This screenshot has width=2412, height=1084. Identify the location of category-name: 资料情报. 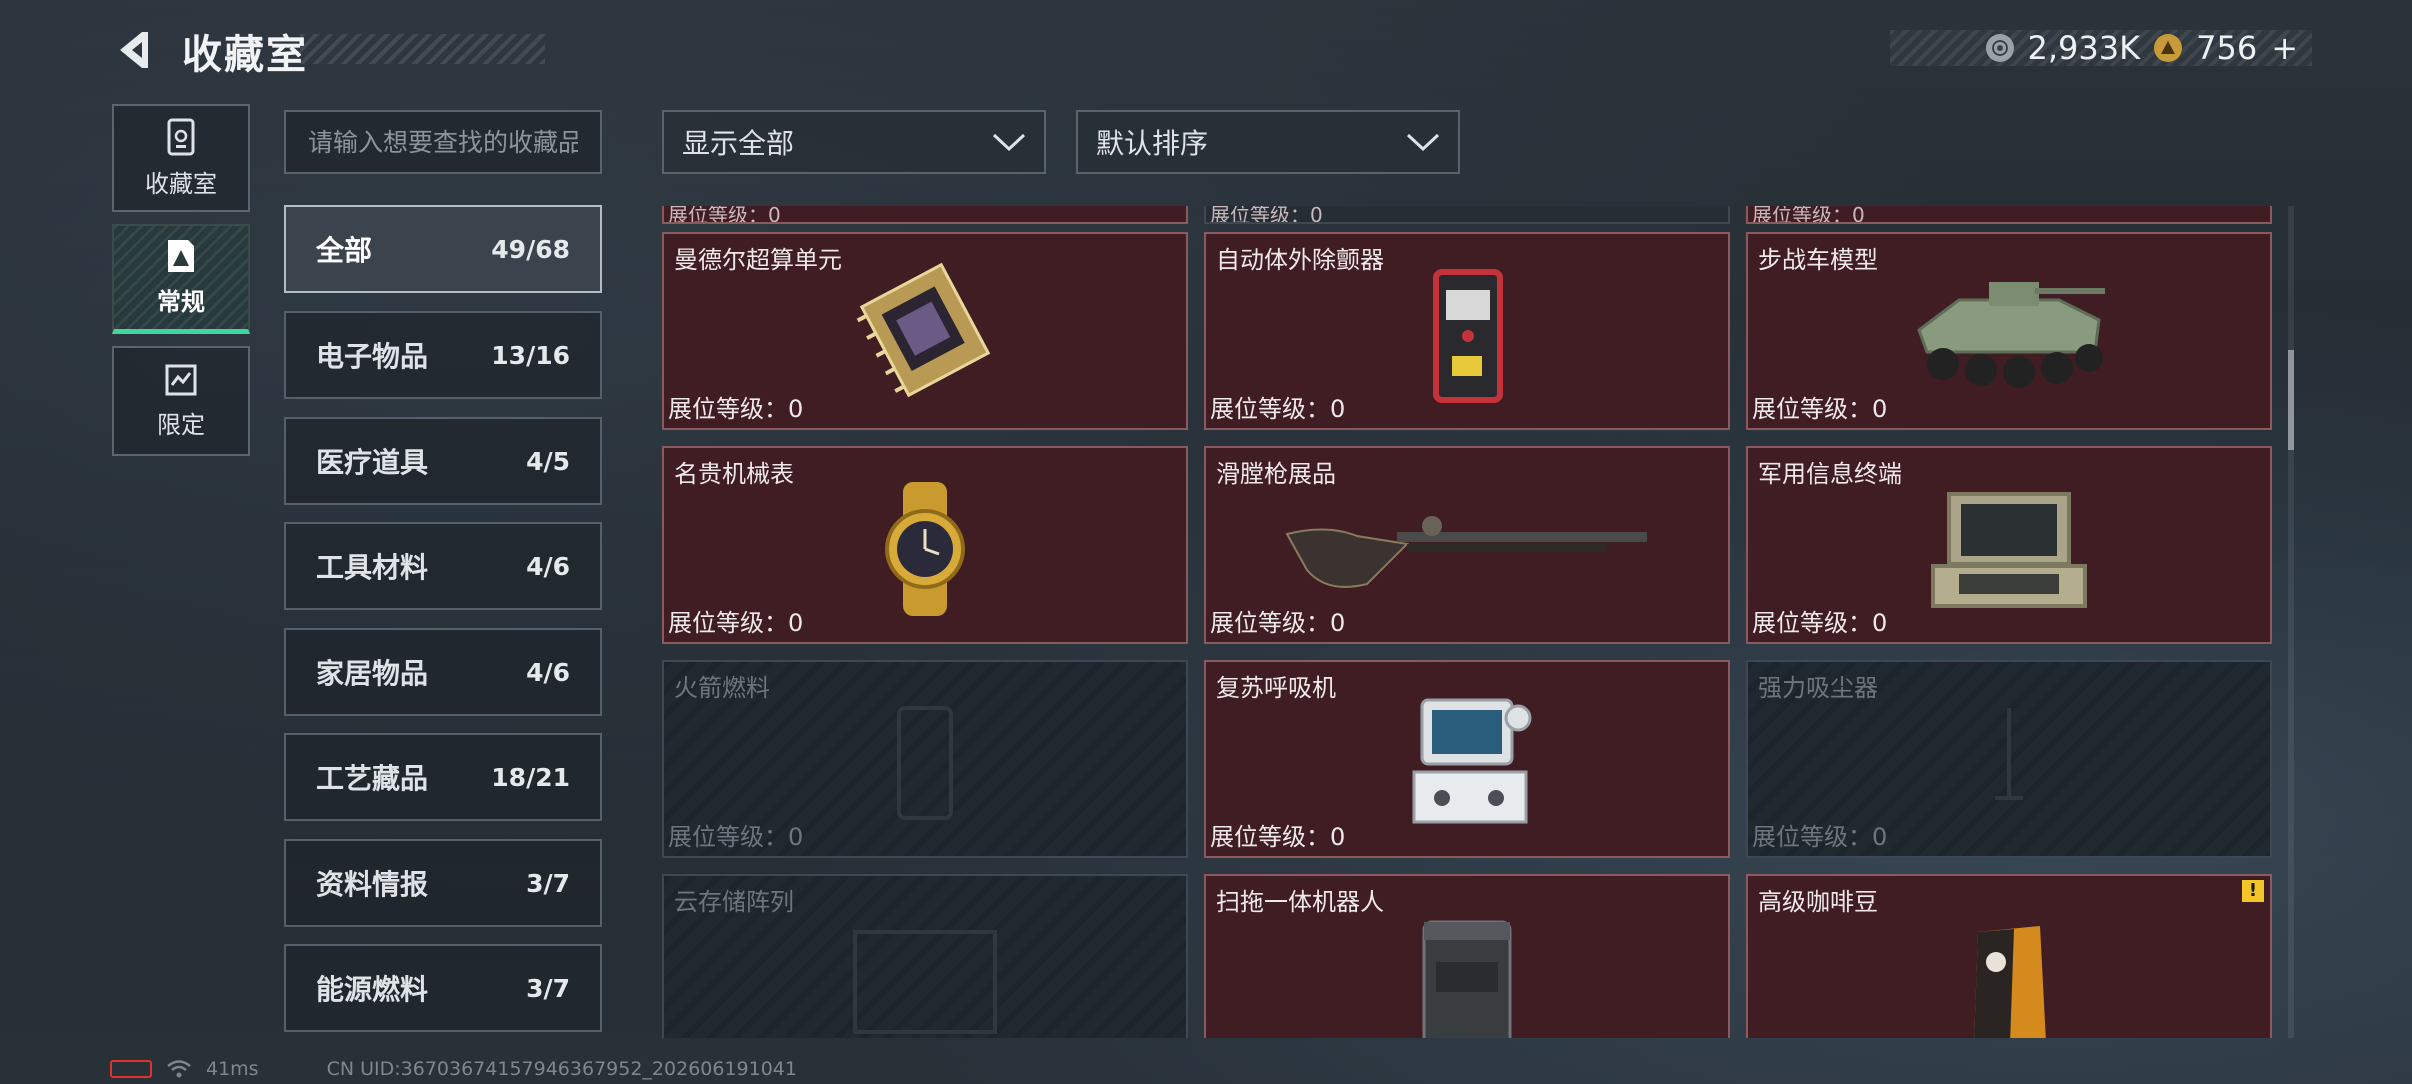
(372, 884).